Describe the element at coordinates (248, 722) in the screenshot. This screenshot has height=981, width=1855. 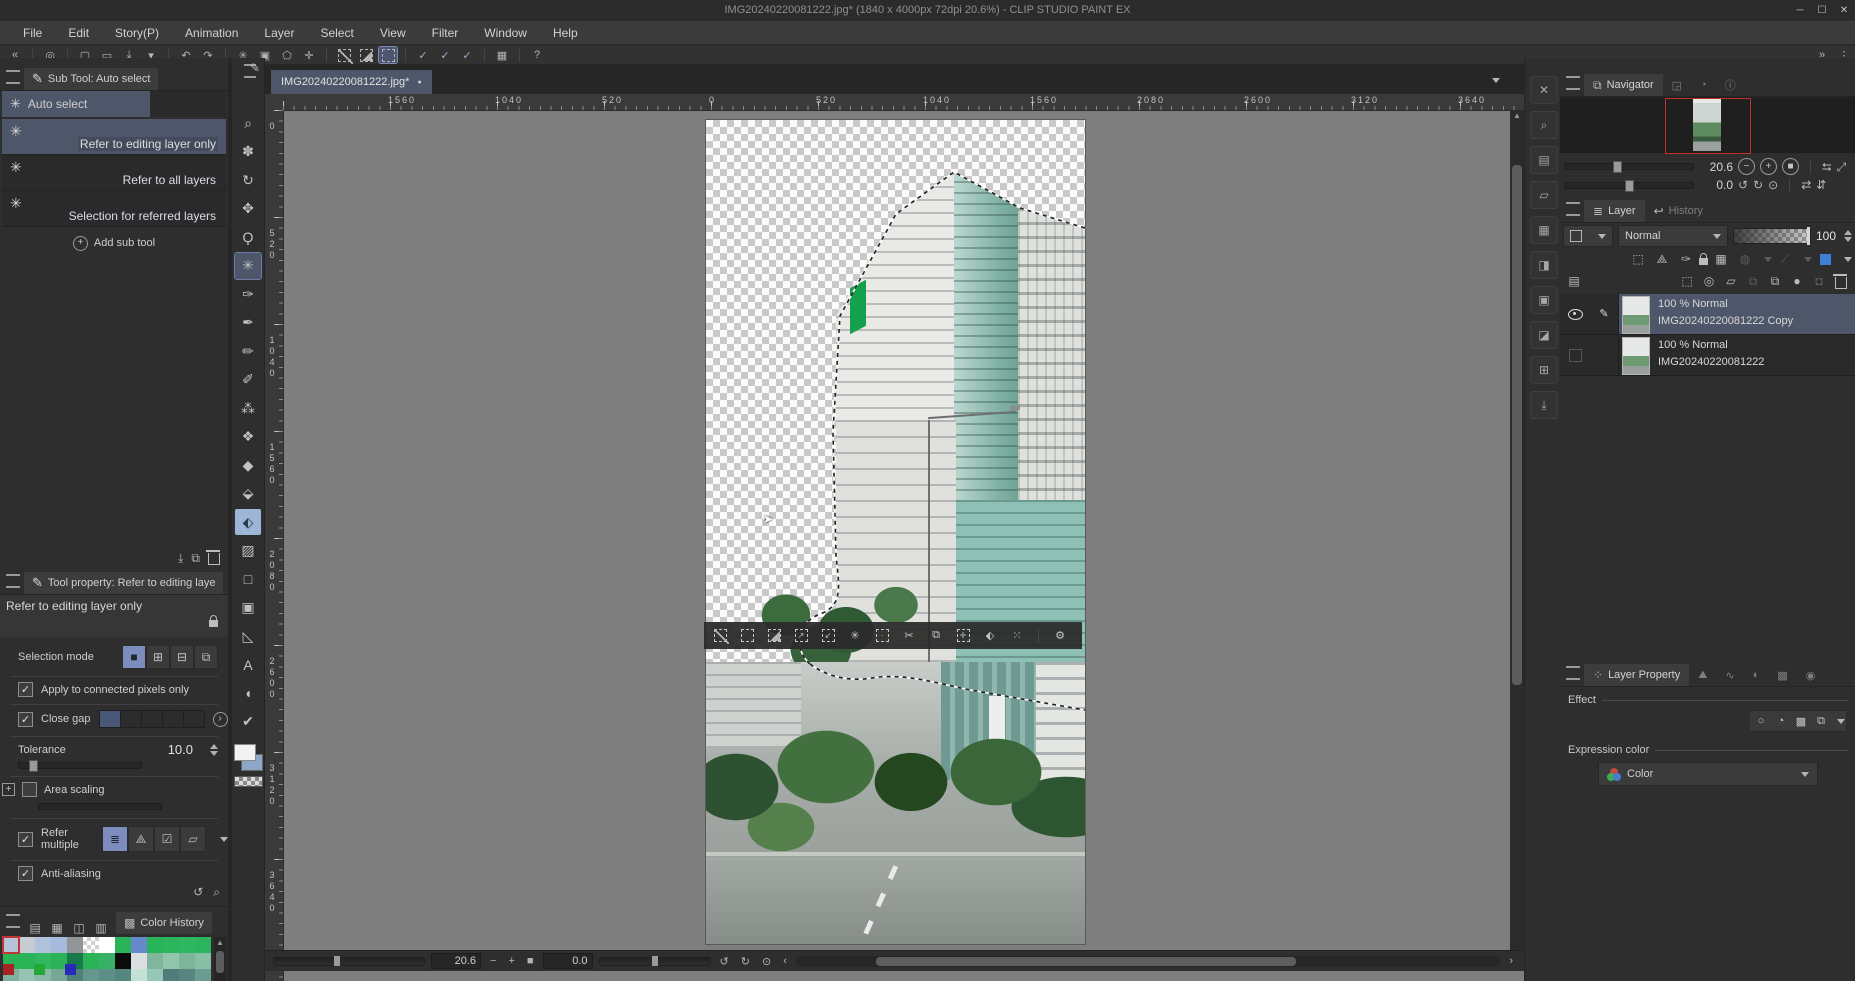
I see `correct-line-tool: ✔` at that location.